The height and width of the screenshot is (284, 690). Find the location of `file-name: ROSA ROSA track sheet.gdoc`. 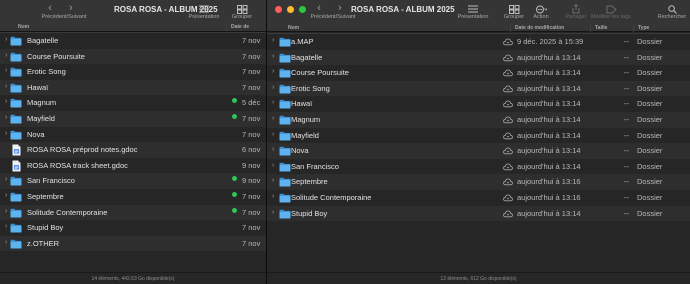

file-name: ROSA ROSA track sheet.gdoc is located at coordinates (77, 165).